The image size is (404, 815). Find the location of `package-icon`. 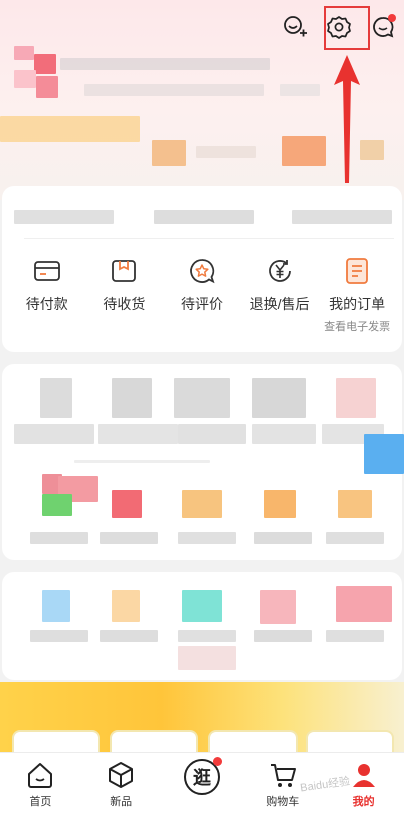

package-icon is located at coordinates (124, 271).